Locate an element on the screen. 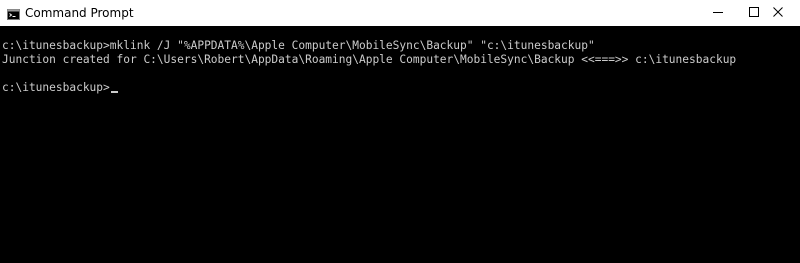  console-prompt: c:\itunesbackup> is located at coordinates (56, 87).